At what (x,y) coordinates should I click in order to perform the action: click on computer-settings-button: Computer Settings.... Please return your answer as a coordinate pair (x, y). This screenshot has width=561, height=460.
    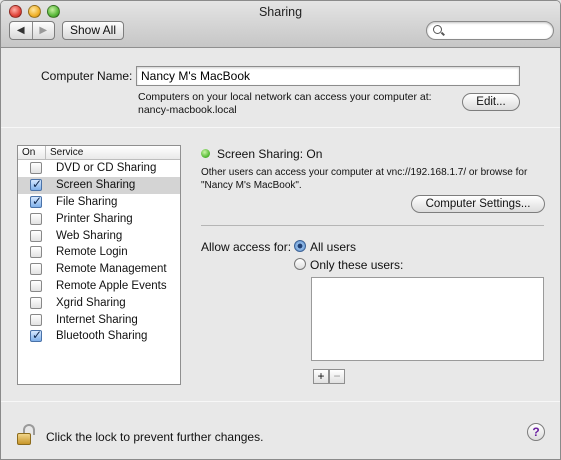
    Looking at the image, I should click on (478, 204).